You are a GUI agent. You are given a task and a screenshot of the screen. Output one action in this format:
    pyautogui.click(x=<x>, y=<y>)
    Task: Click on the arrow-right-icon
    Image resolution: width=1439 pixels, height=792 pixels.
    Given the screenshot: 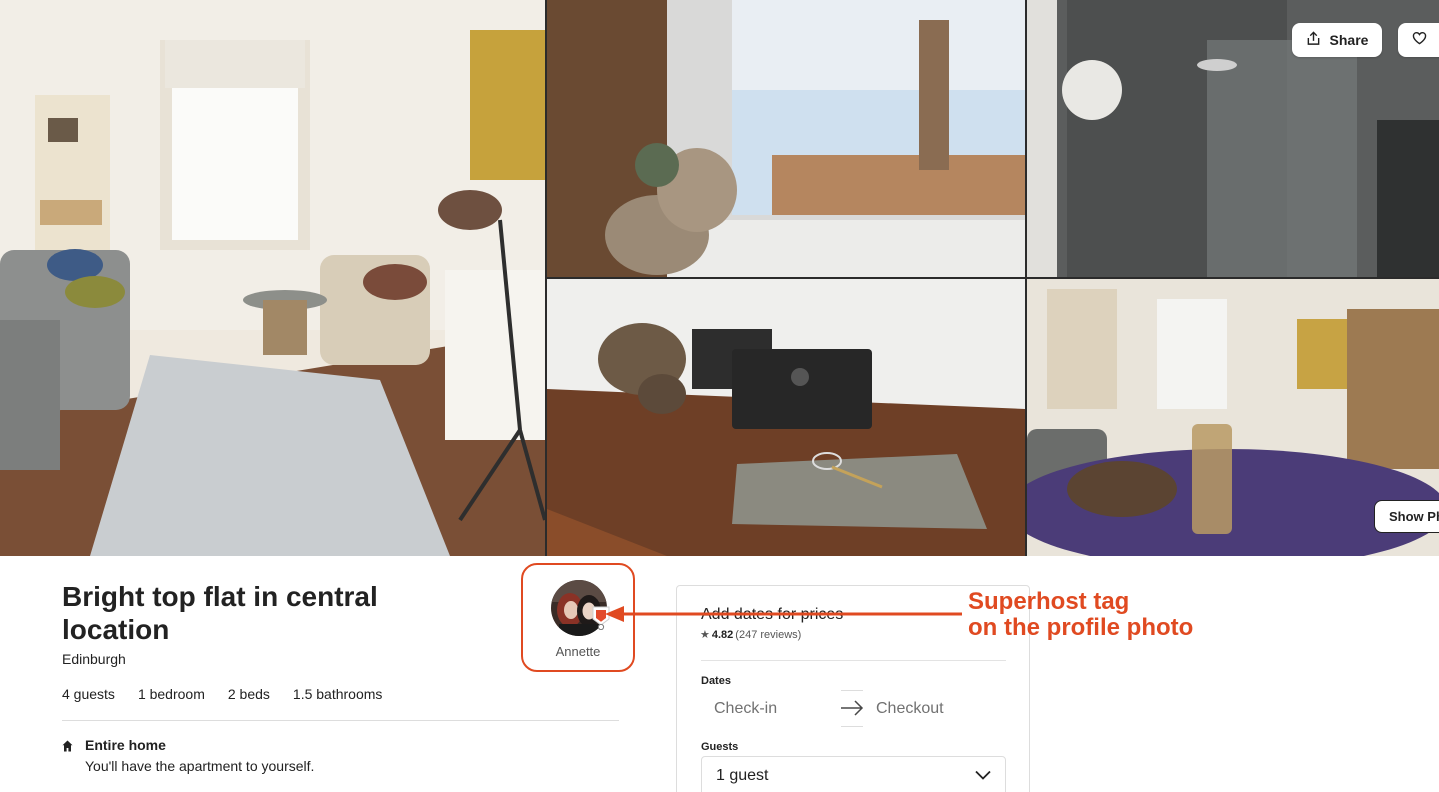 What is the action you would take?
    pyautogui.click(x=852, y=708)
    